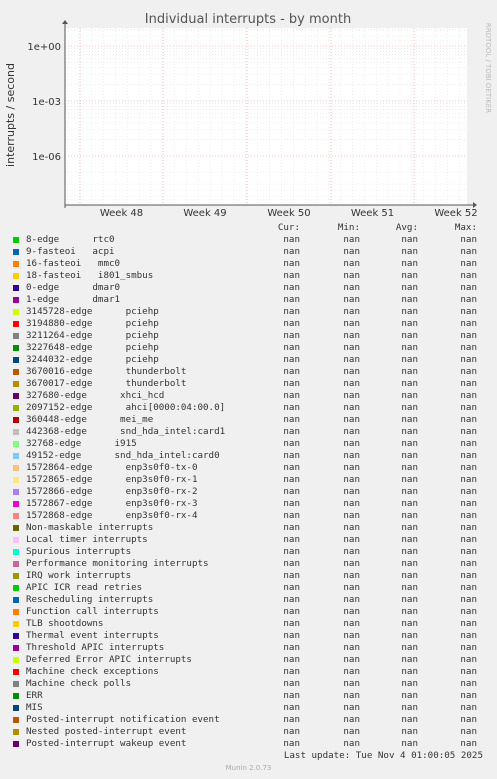 The image size is (497, 779). I want to click on legend-item-name: 1572868-edge enp3s0f0-rx-4, so click(112, 515).